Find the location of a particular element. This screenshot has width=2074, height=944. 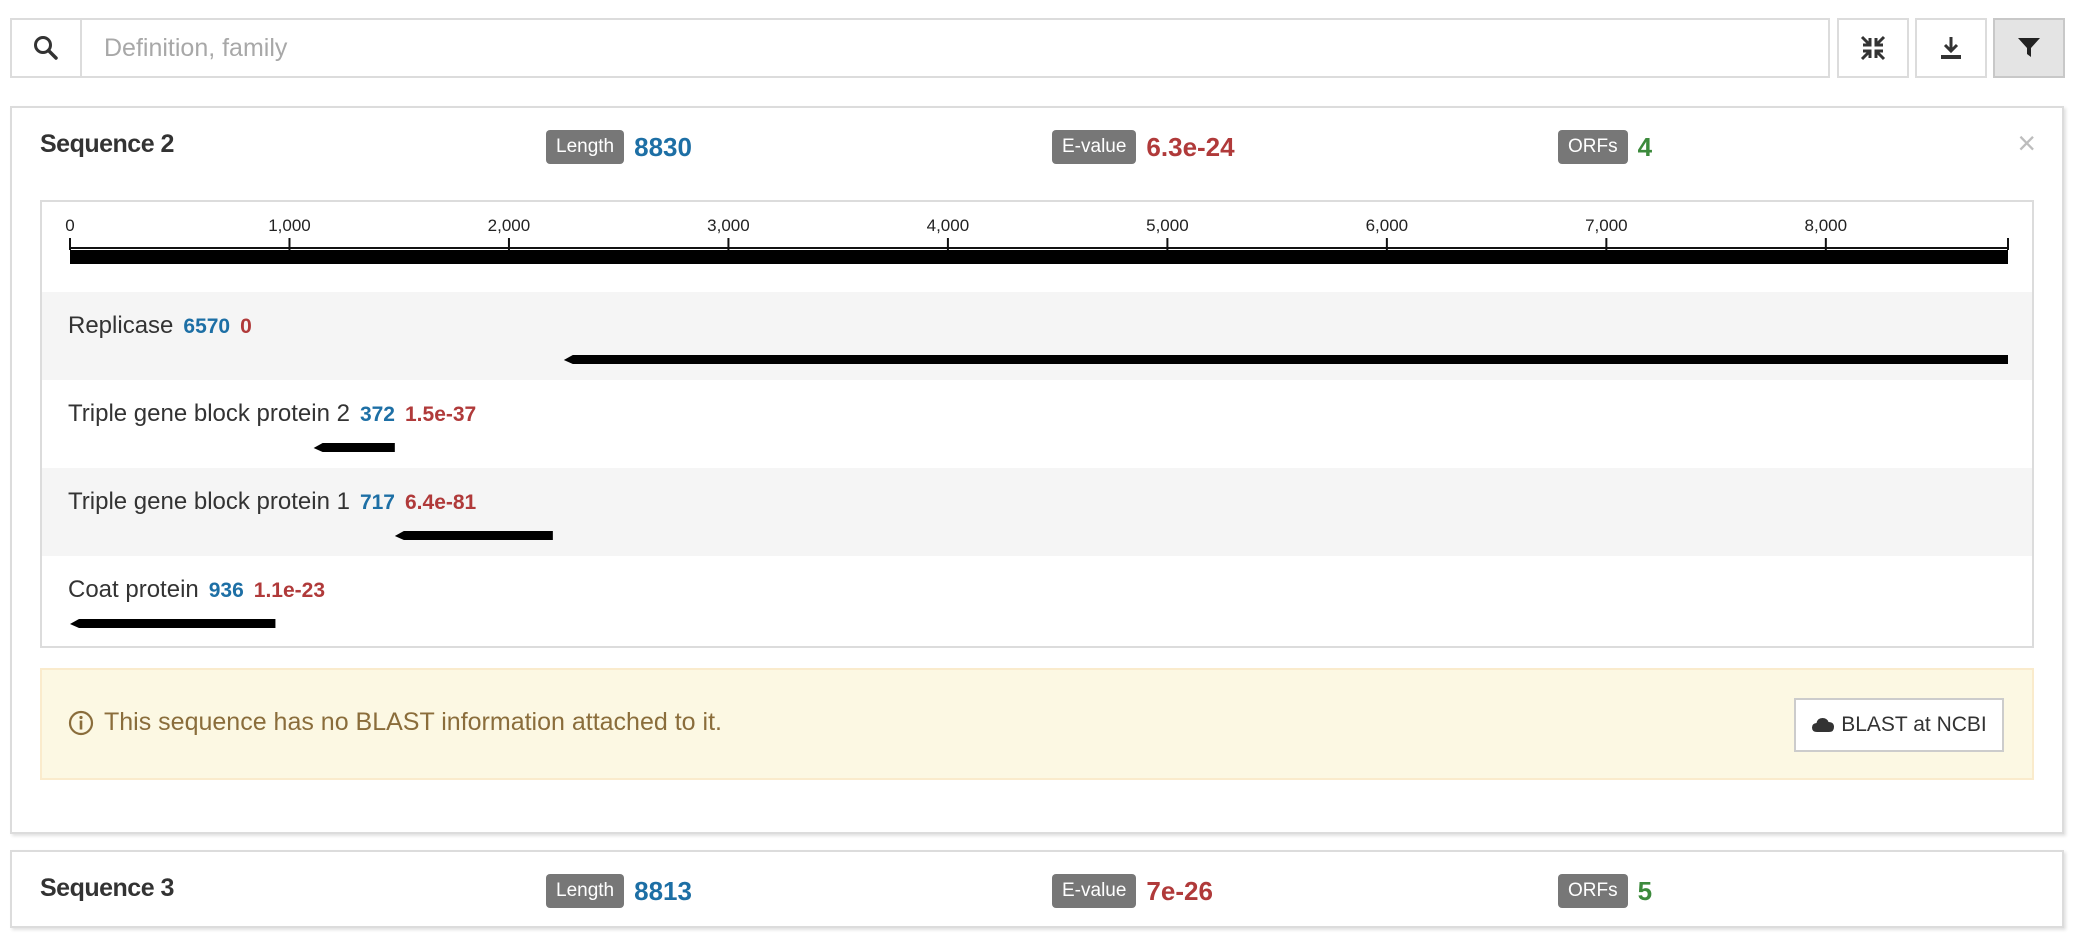

toolbar is located at coordinates (1037, 48).